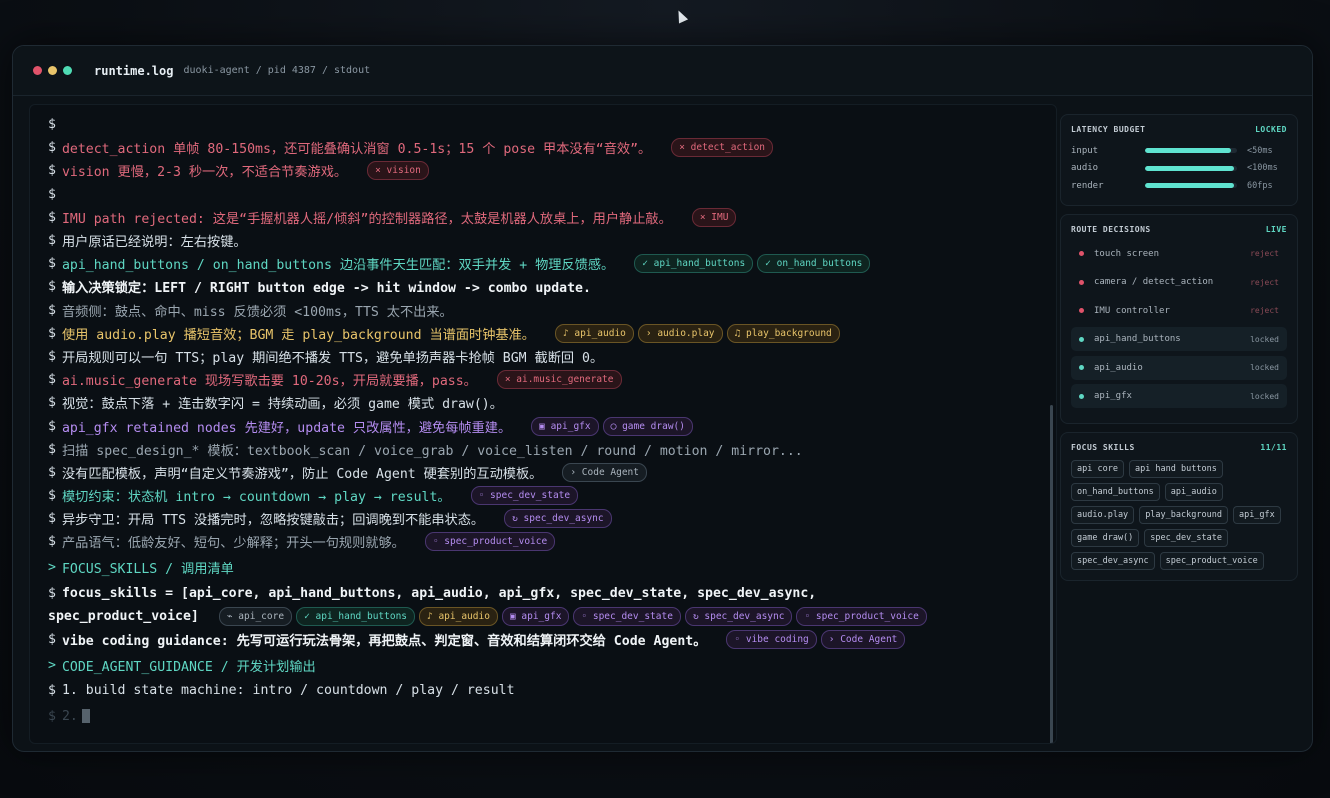  Describe the element at coordinates (1211, 560) in the screenshot. I see `skill-chip: spec_product_voice` at that location.